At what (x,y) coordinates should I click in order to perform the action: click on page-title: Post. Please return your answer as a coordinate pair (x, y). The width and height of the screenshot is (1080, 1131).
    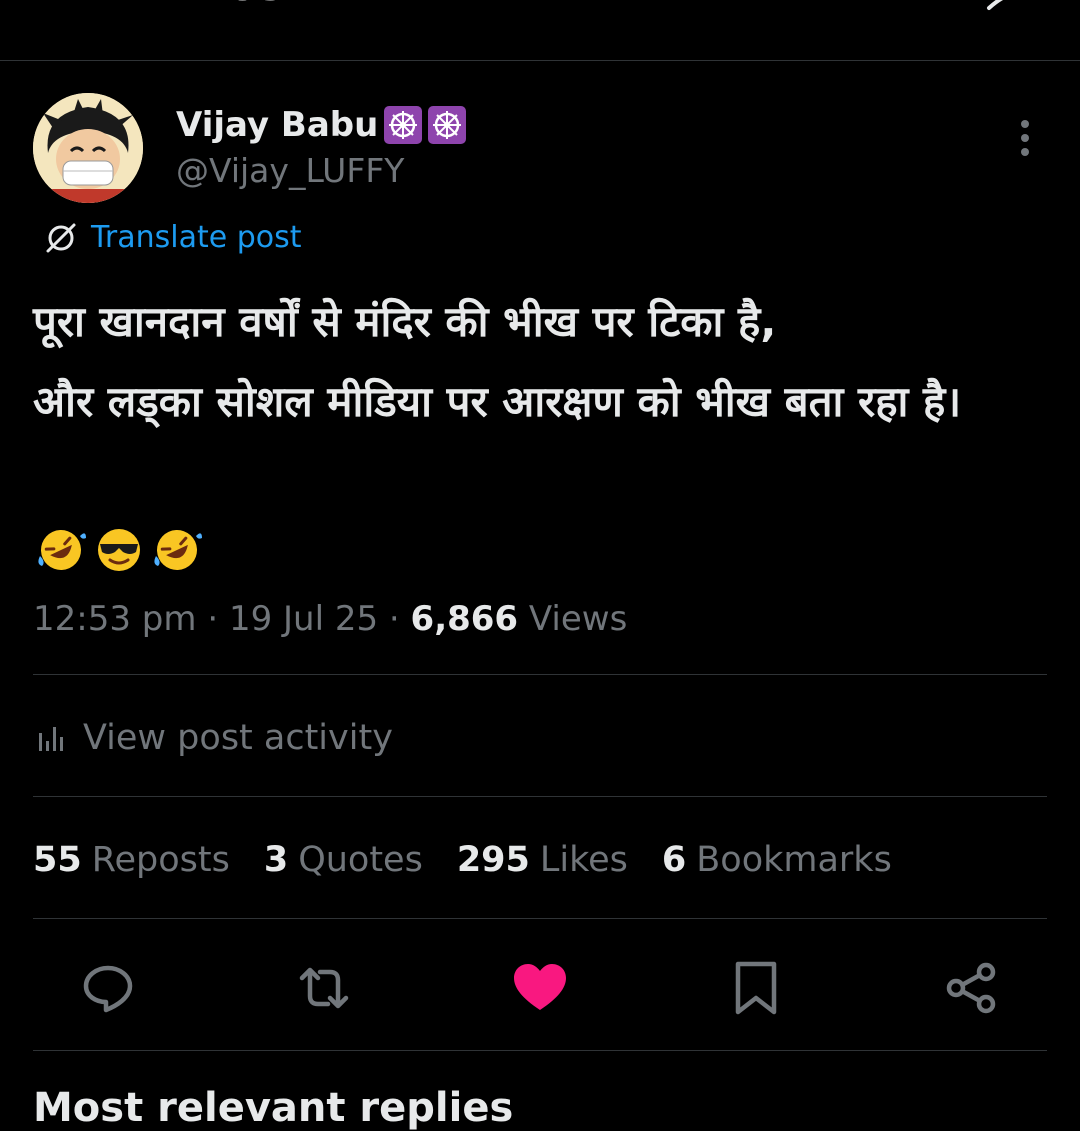
    Looking at the image, I should click on (250, 4).